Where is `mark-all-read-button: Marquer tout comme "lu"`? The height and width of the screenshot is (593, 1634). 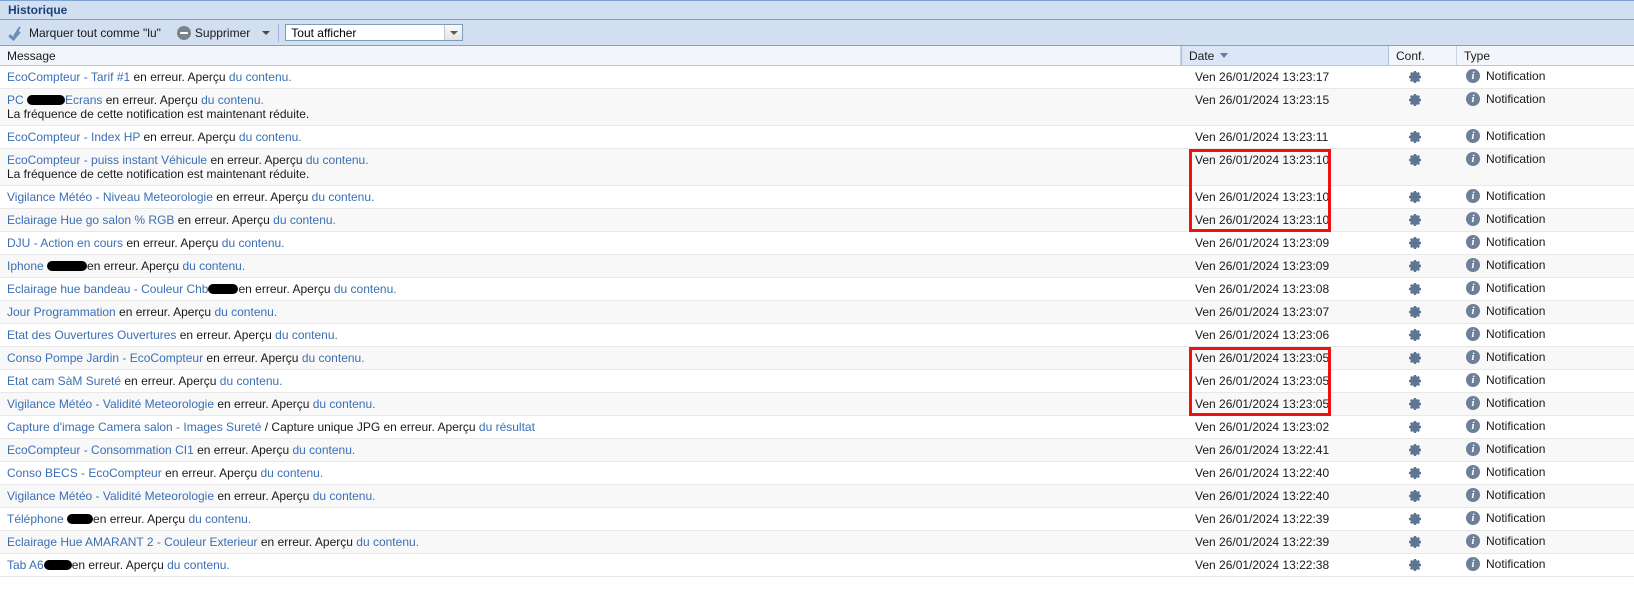 mark-all-read-button: Marquer tout comme "lu" is located at coordinates (85, 33).